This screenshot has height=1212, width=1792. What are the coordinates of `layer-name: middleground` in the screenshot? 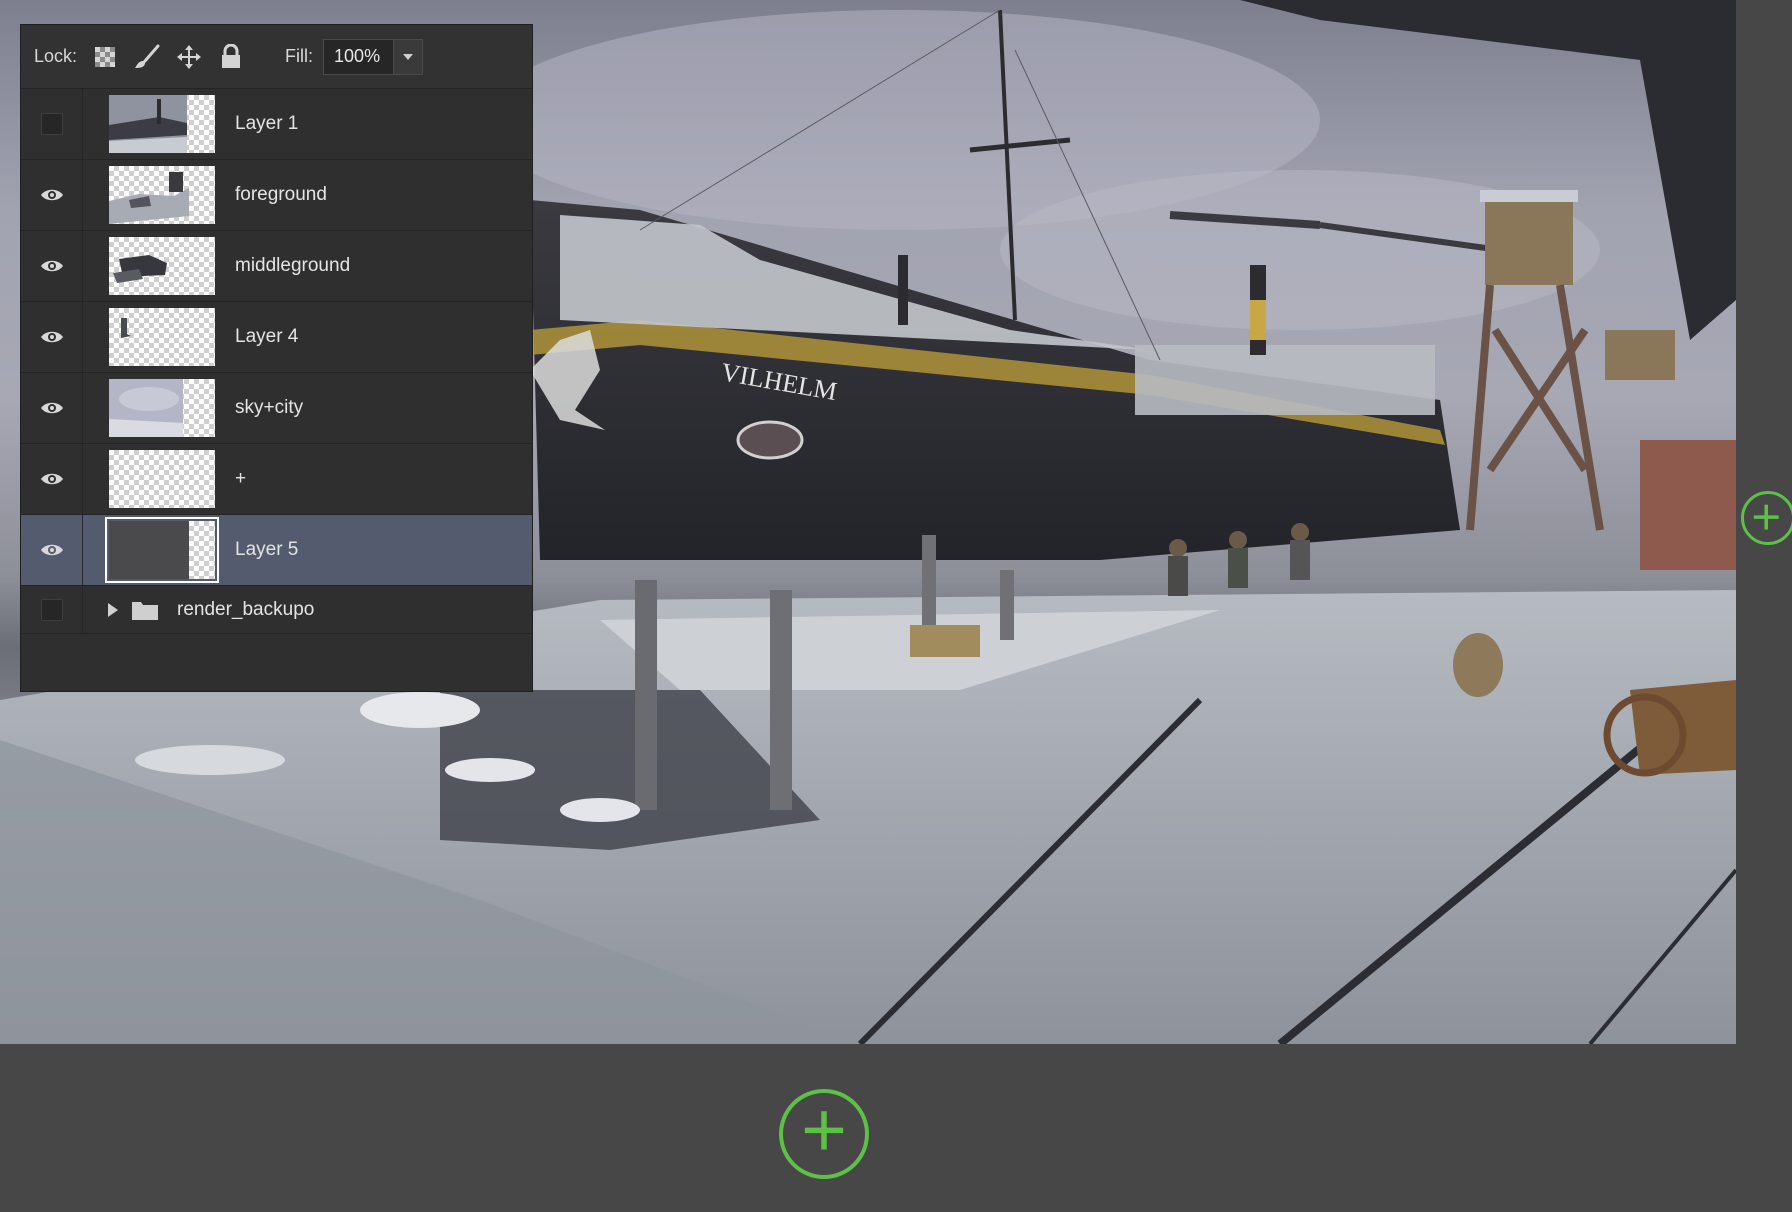 It's located at (293, 265).